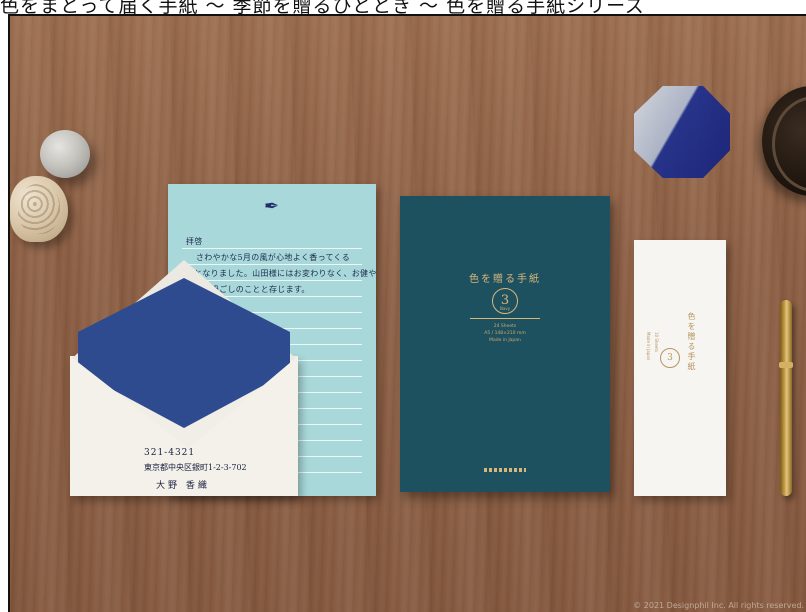 The image size is (806, 612). Describe the element at coordinates (170, 453) in the screenshot. I see `envelope-postal-code: 321-4321` at that location.